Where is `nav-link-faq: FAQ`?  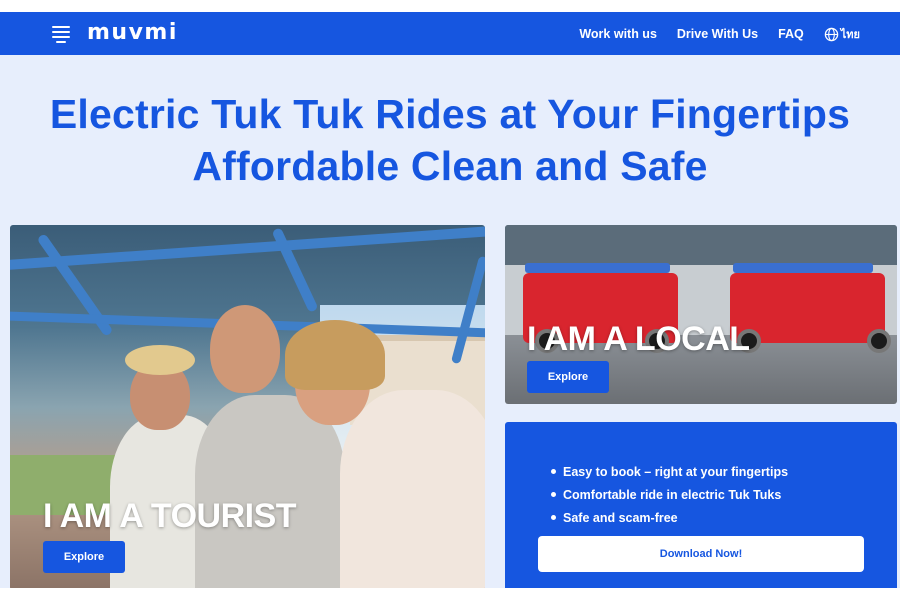 nav-link-faq: FAQ is located at coordinates (791, 34).